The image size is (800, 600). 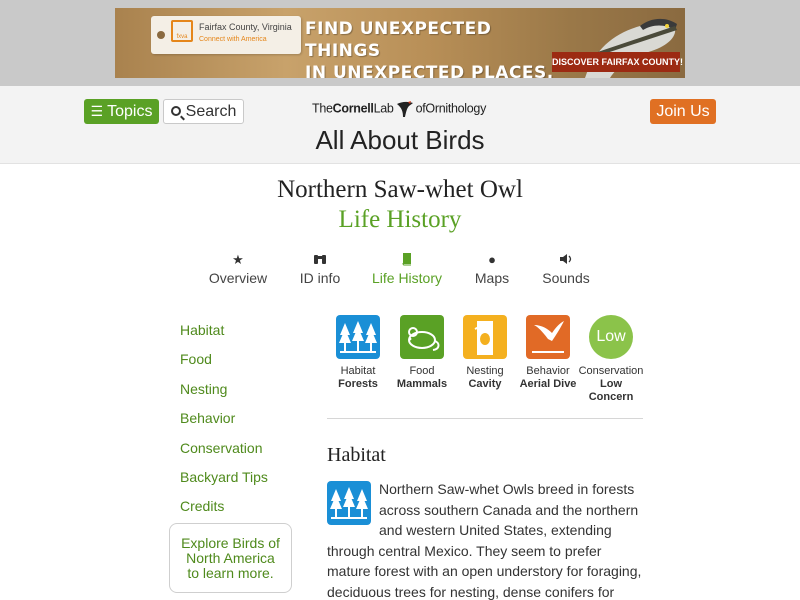 What do you see at coordinates (353, 108) in the screenshot?
I see `logo-cornell: Cornell` at bounding box center [353, 108].